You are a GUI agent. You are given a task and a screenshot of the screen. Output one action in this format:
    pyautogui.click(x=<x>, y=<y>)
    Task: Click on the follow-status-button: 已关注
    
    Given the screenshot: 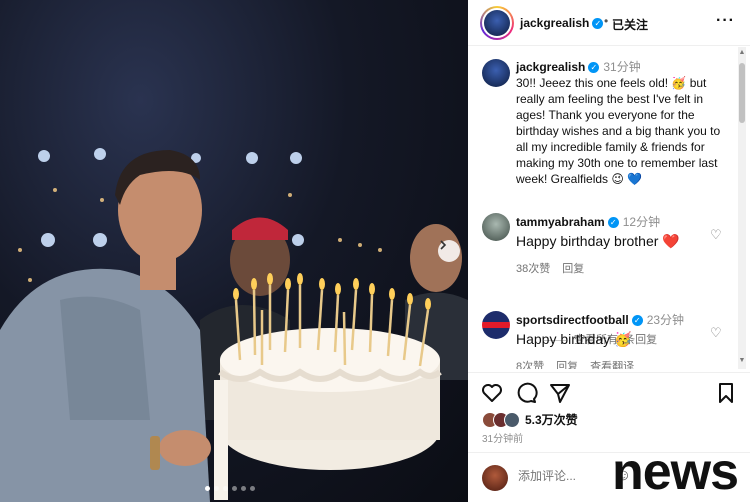 What is the action you would take?
    pyautogui.click(x=630, y=24)
    